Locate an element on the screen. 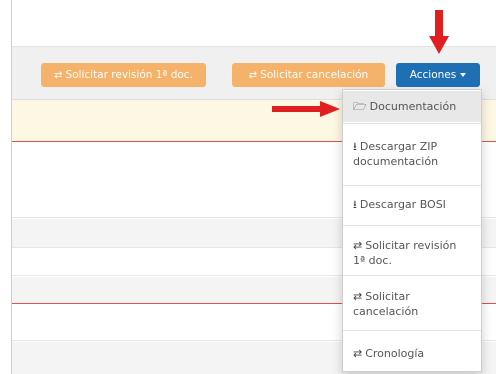 This screenshot has height=374, width=496. menu-item-label: Solicitar revisión 1ª doc. is located at coordinates (405, 253).